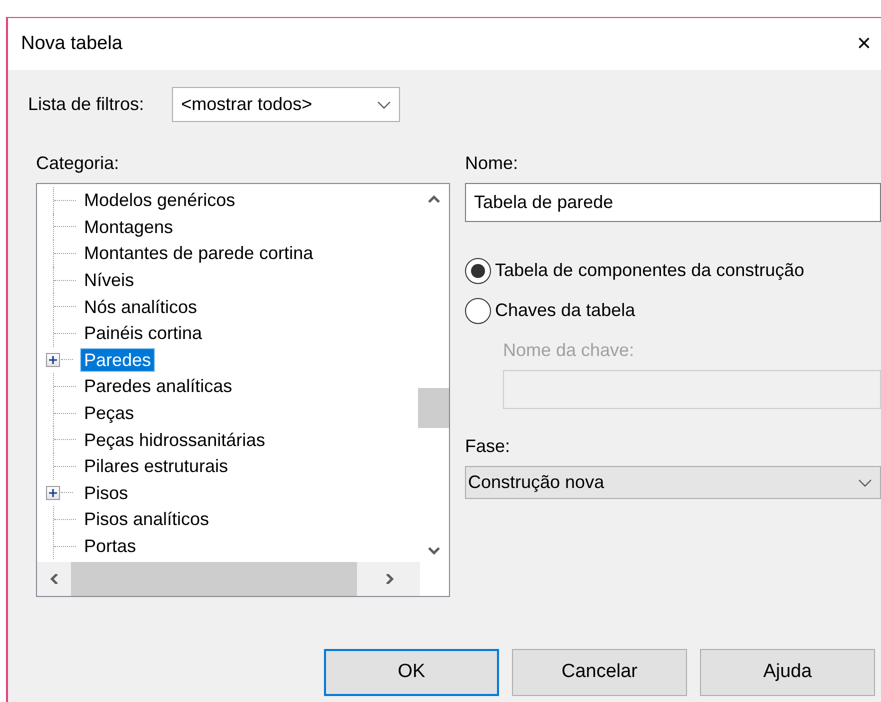  Describe the element at coordinates (487, 446) in the screenshot. I see `phase-label: Fase:` at that location.